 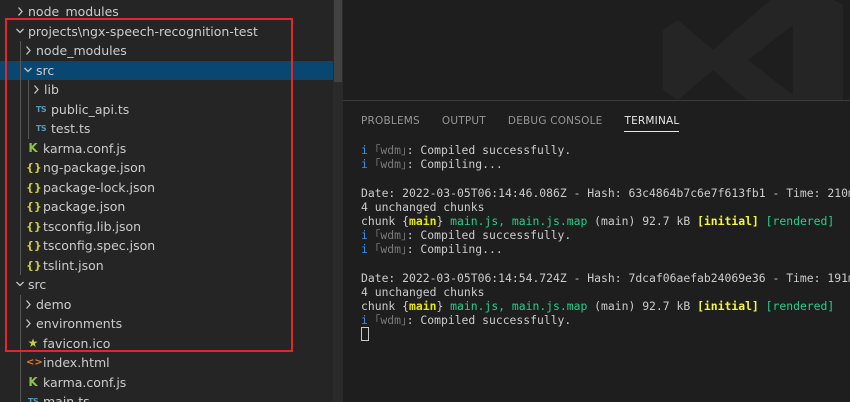 What do you see at coordinates (171, 167) in the screenshot?
I see `tree-file-item: {} ng-package.json` at bounding box center [171, 167].